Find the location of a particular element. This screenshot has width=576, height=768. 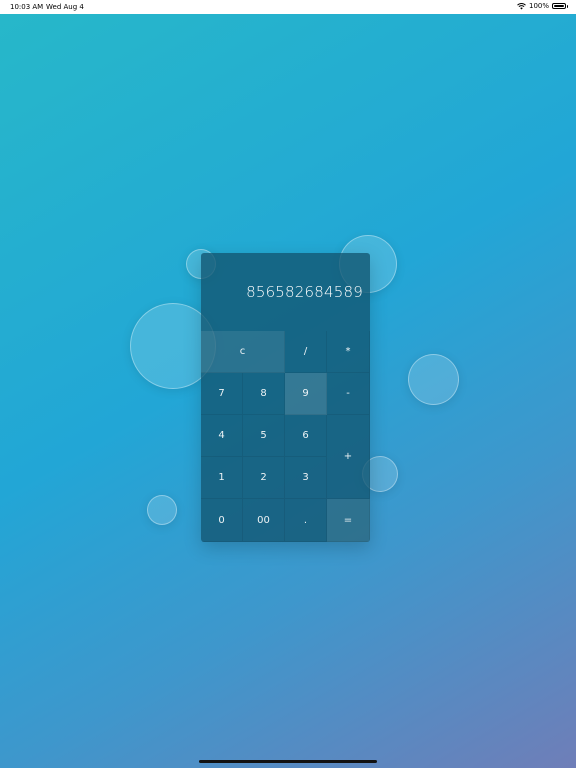

calculator-keypad: c / * 7 8 9 - 4 5 6 + 1 2 3 0 00 . = is located at coordinates (285, 436).